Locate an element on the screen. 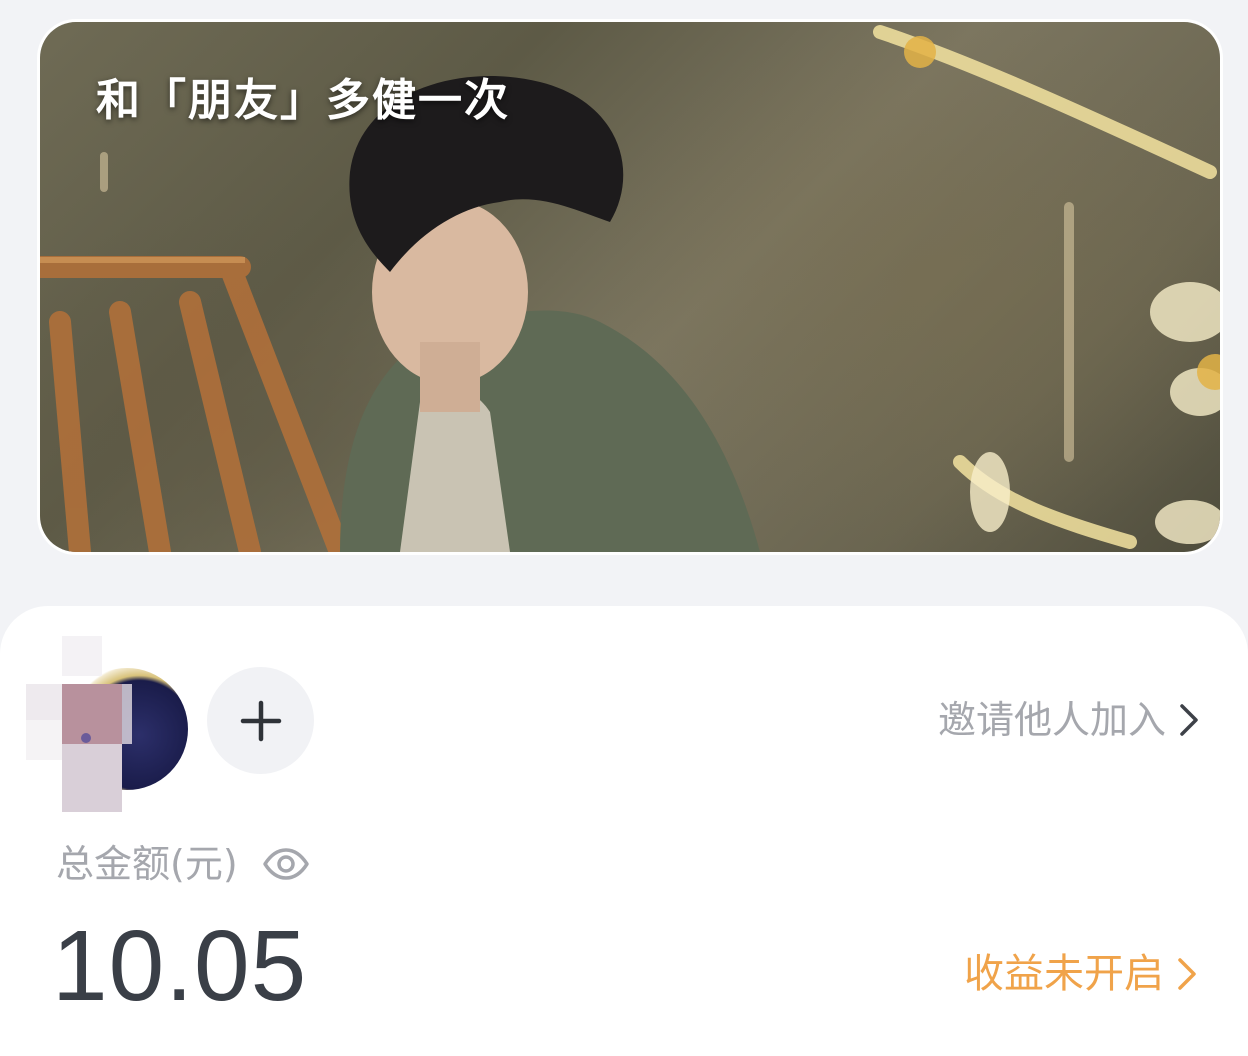 The height and width of the screenshot is (1056, 1248). earnings-status-link: 收益未开启 is located at coordinates (1081, 974).